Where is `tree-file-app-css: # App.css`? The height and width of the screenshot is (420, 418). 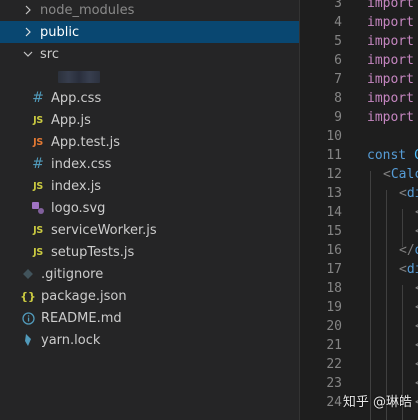
tree-file-app-css: # App.css is located at coordinates (149, 98).